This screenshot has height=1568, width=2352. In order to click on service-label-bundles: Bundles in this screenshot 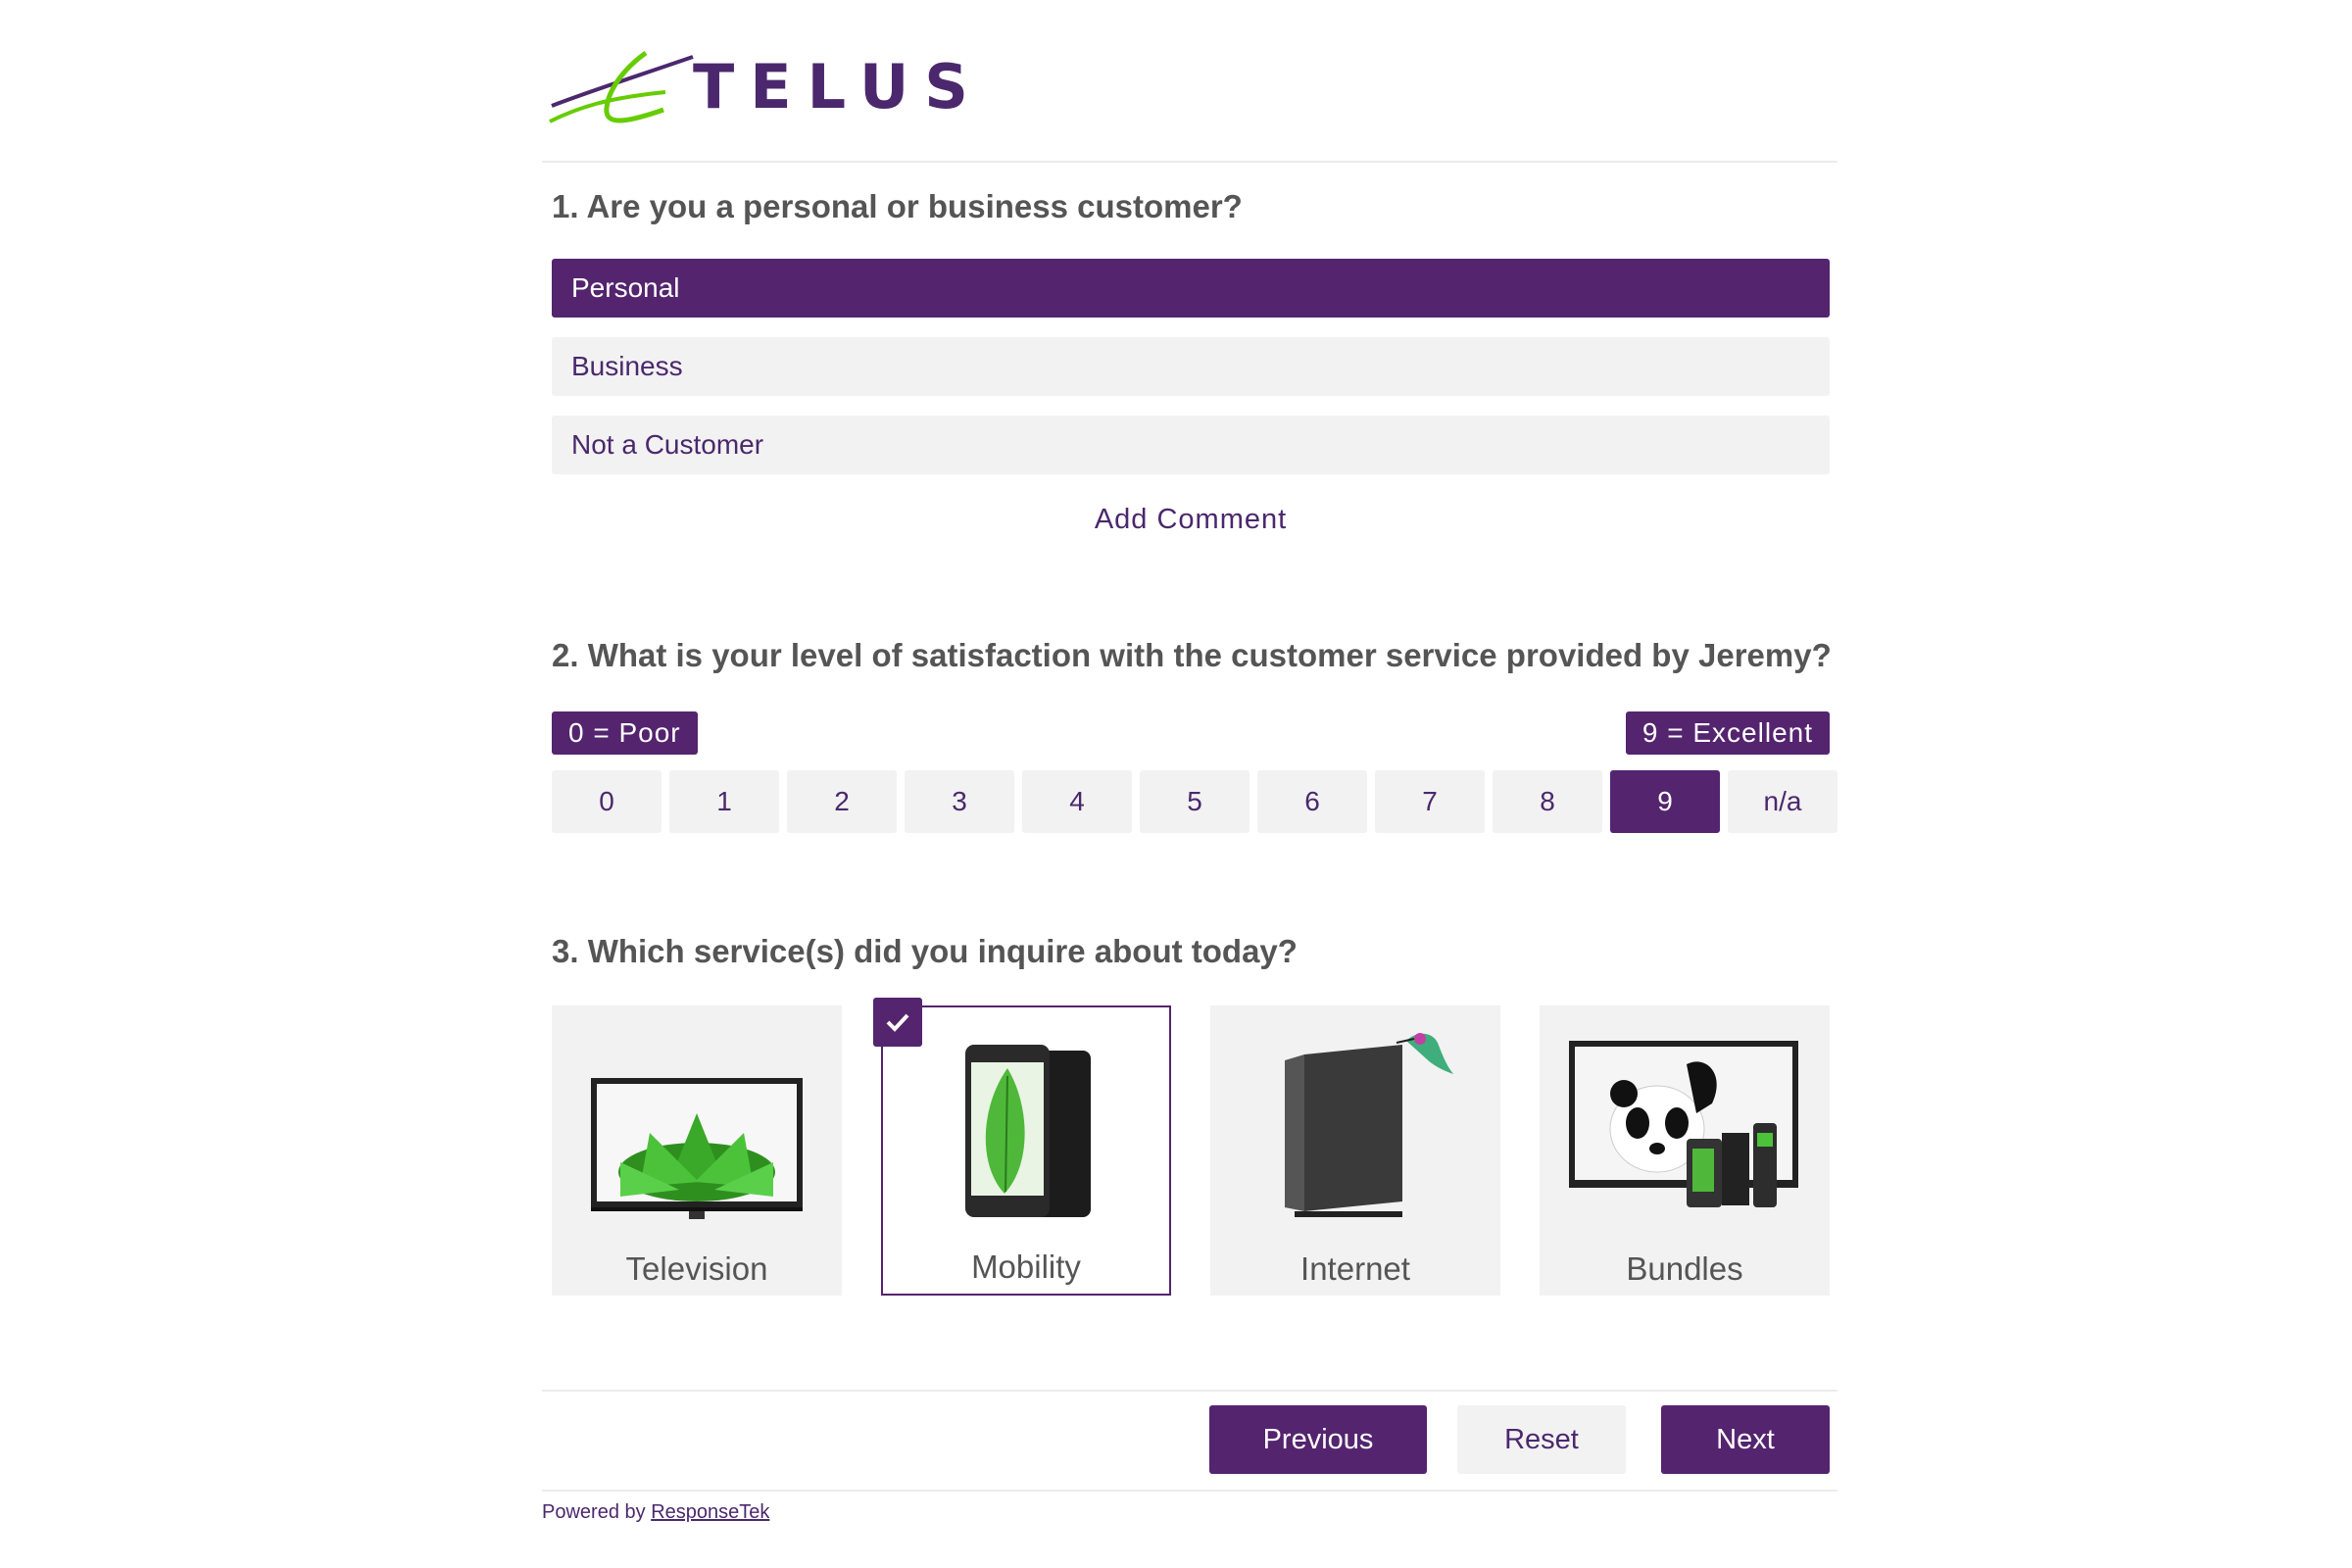, I will do `click(1684, 1268)`.